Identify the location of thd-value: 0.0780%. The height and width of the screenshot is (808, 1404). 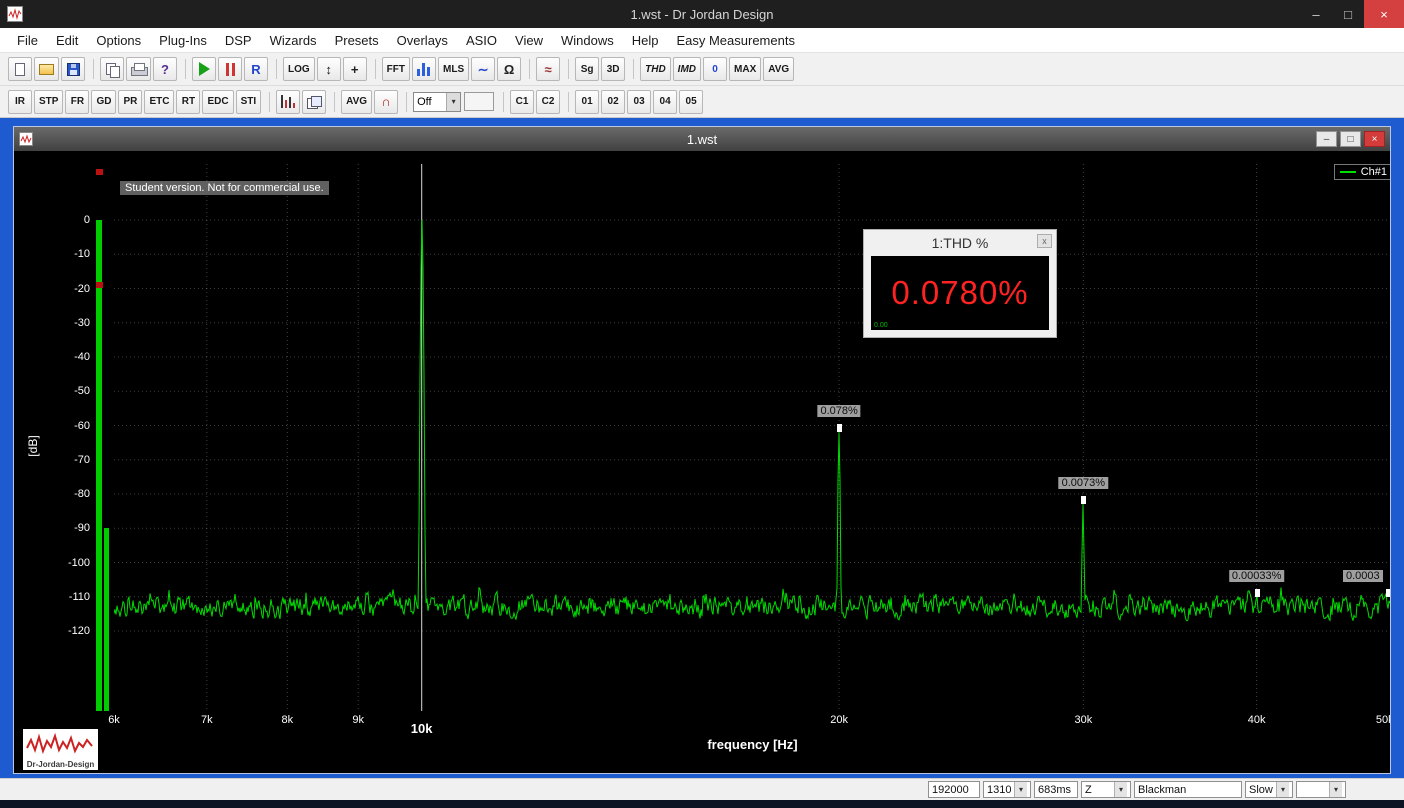
(960, 292).